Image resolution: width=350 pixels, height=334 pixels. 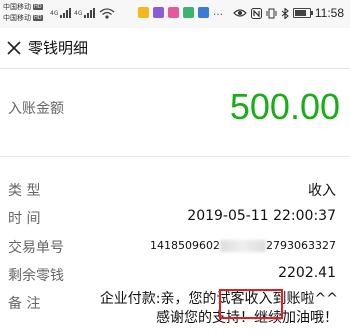 What do you see at coordinates (271, 13) in the screenshot?
I see `vibrate-icon` at bounding box center [271, 13].